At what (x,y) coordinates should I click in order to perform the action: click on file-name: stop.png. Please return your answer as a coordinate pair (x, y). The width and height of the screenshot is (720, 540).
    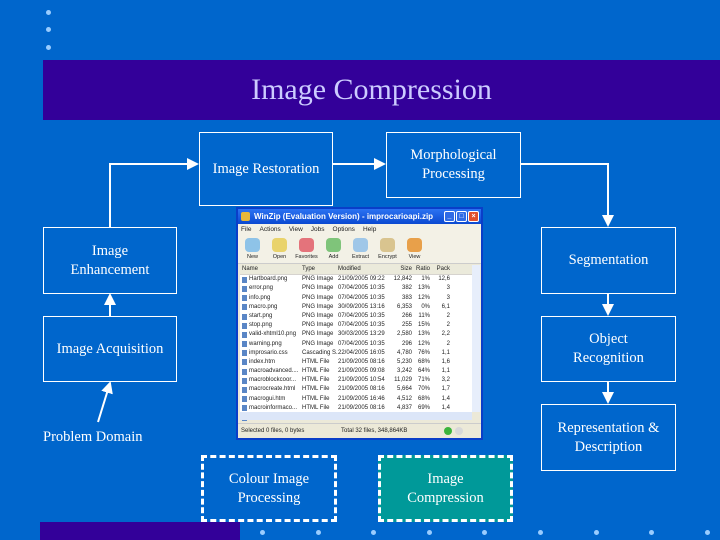
    Looking at the image, I should click on (271, 325).